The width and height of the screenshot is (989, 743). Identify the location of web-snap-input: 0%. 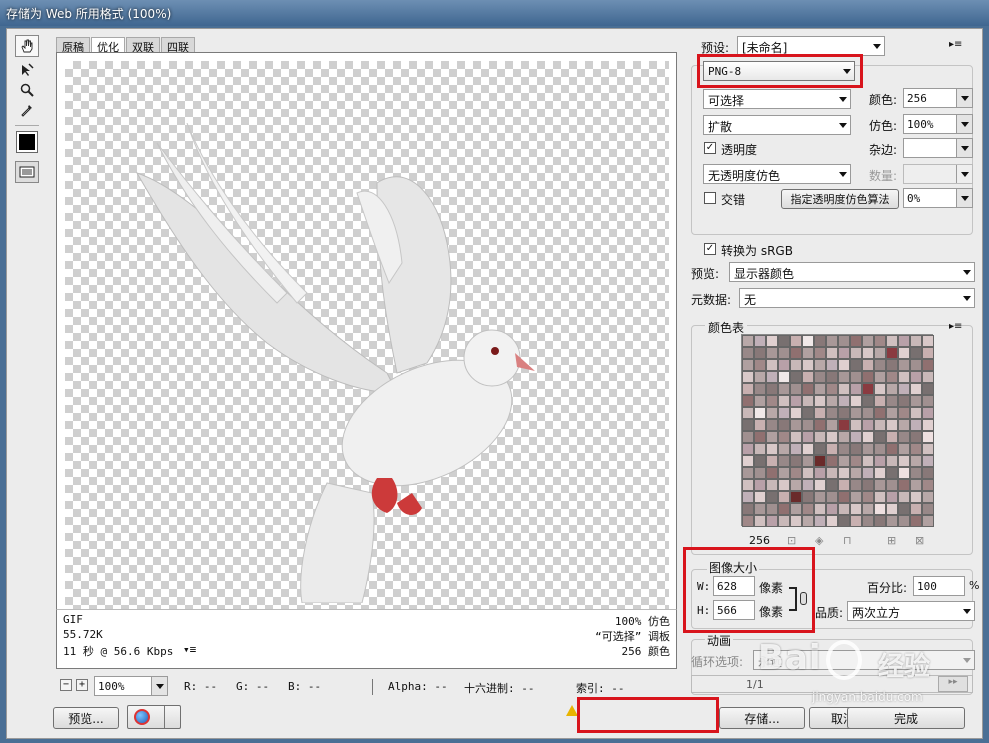
(938, 198).